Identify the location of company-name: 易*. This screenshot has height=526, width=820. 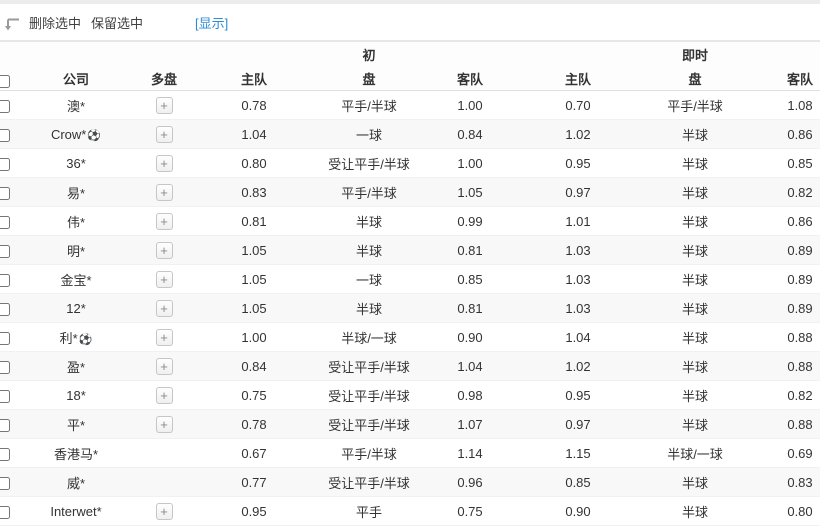
(76, 193).